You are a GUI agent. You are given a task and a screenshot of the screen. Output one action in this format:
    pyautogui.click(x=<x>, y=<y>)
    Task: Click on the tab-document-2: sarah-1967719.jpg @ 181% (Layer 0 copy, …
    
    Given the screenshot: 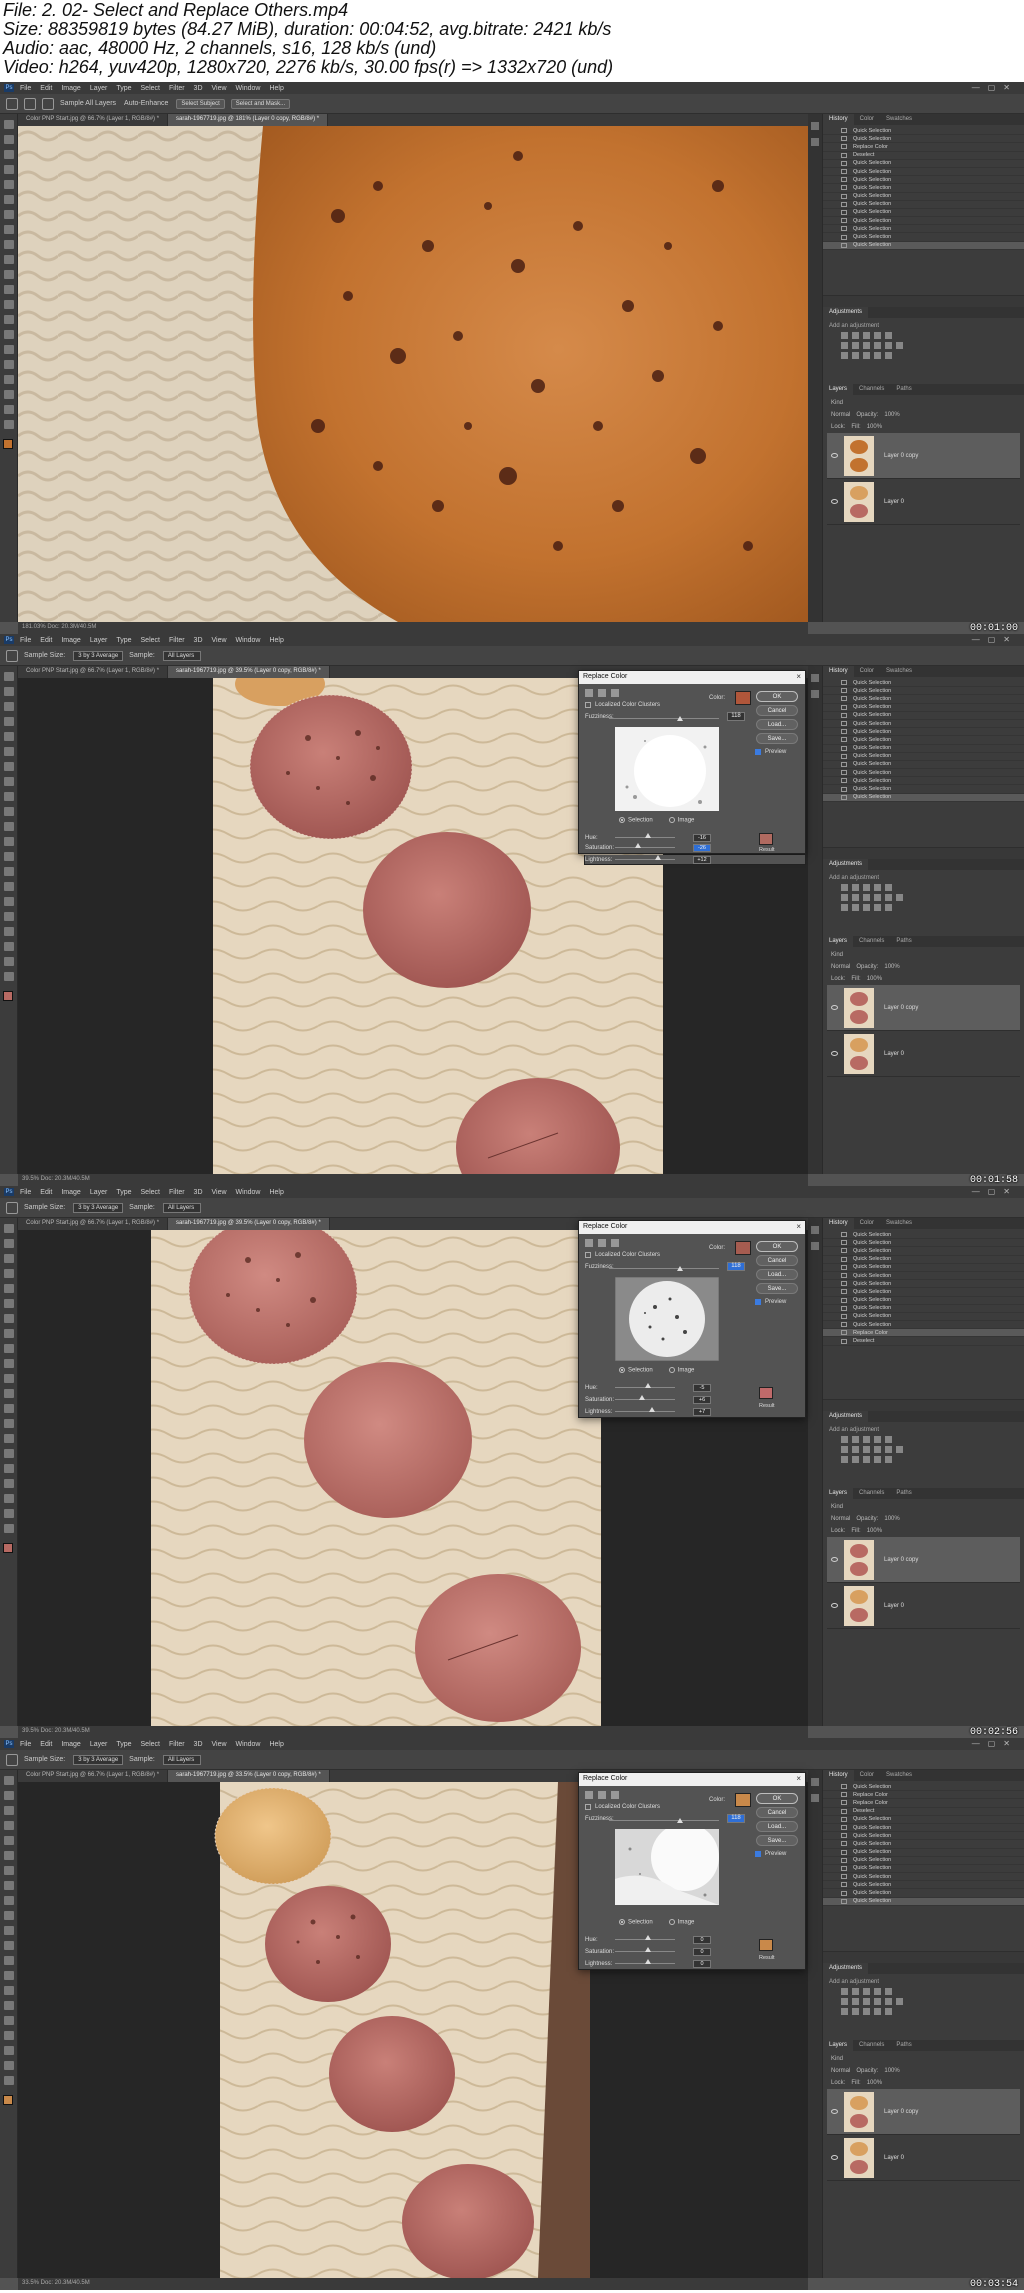 What is the action you would take?
    pyautogui.click(x=248, y=120)
    